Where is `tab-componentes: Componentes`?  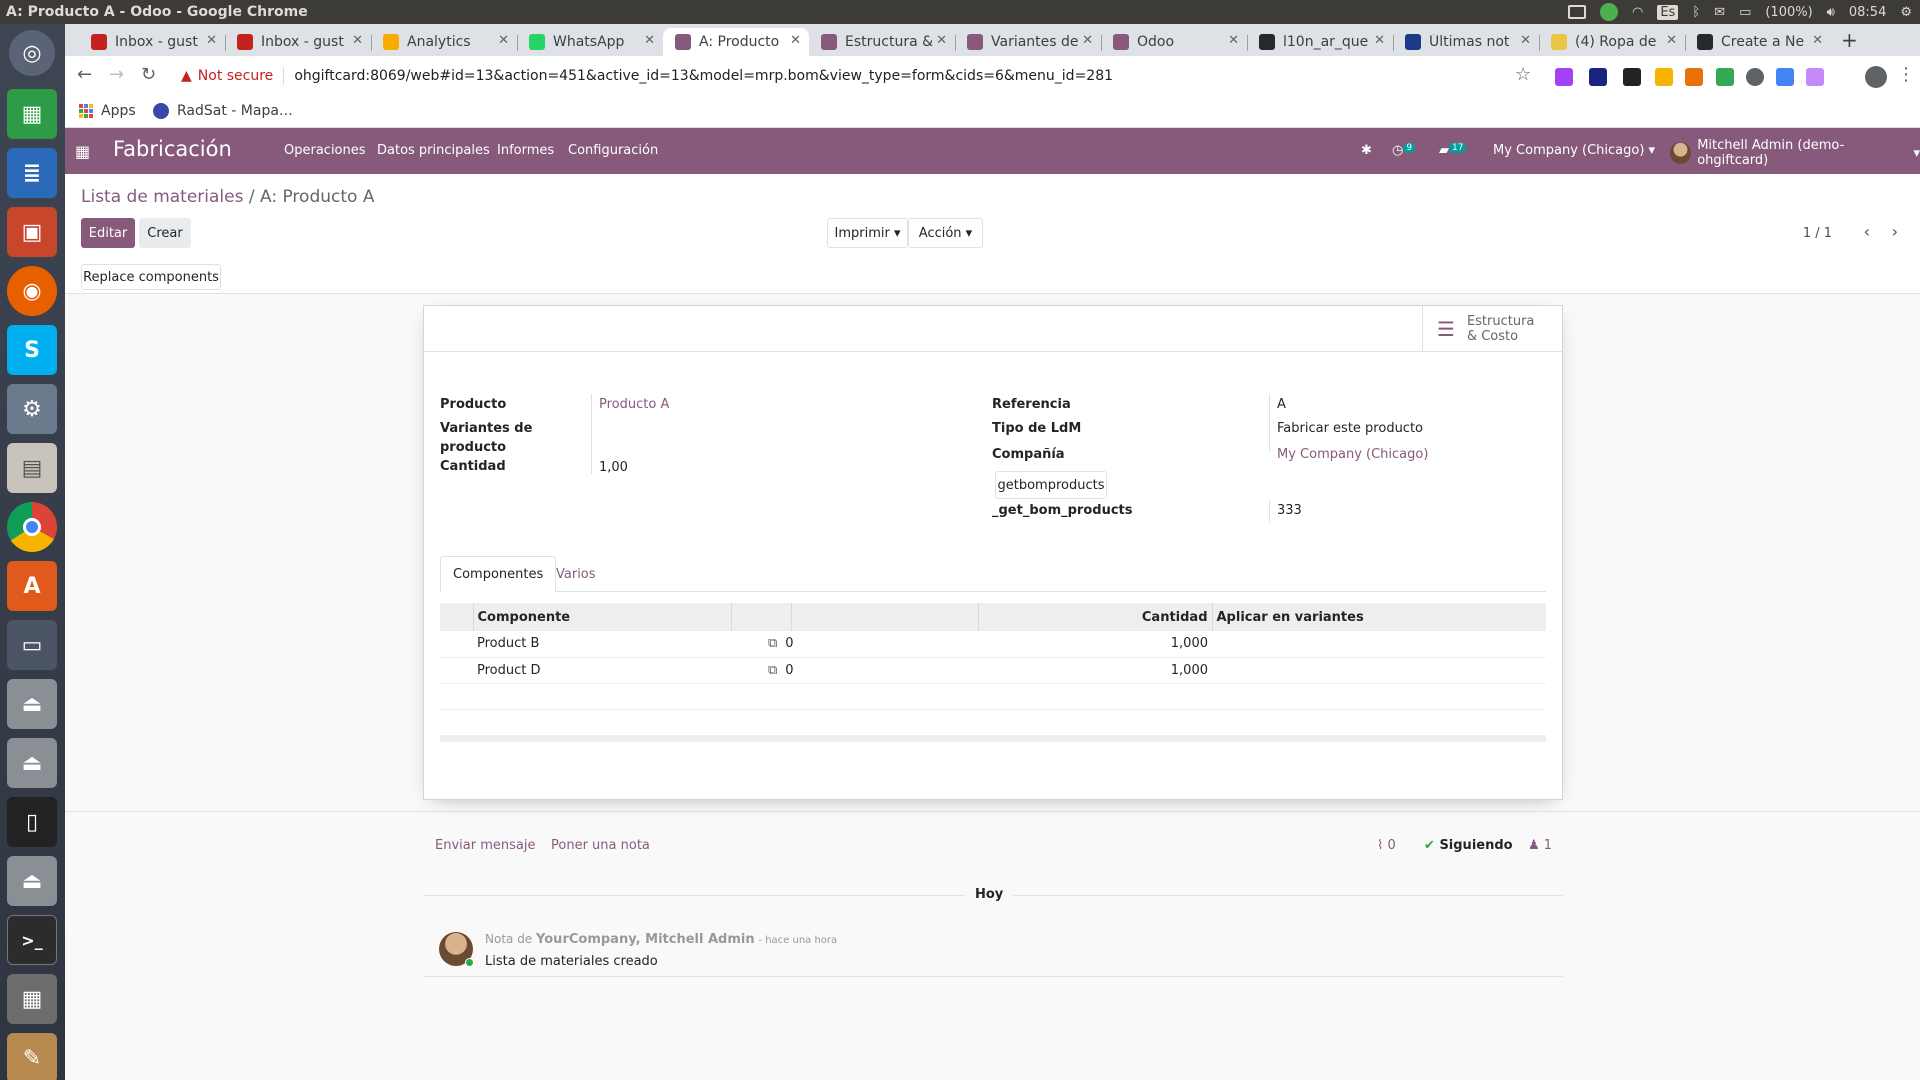 tab-componentes: Componentes is located at coordinates (498, 574).